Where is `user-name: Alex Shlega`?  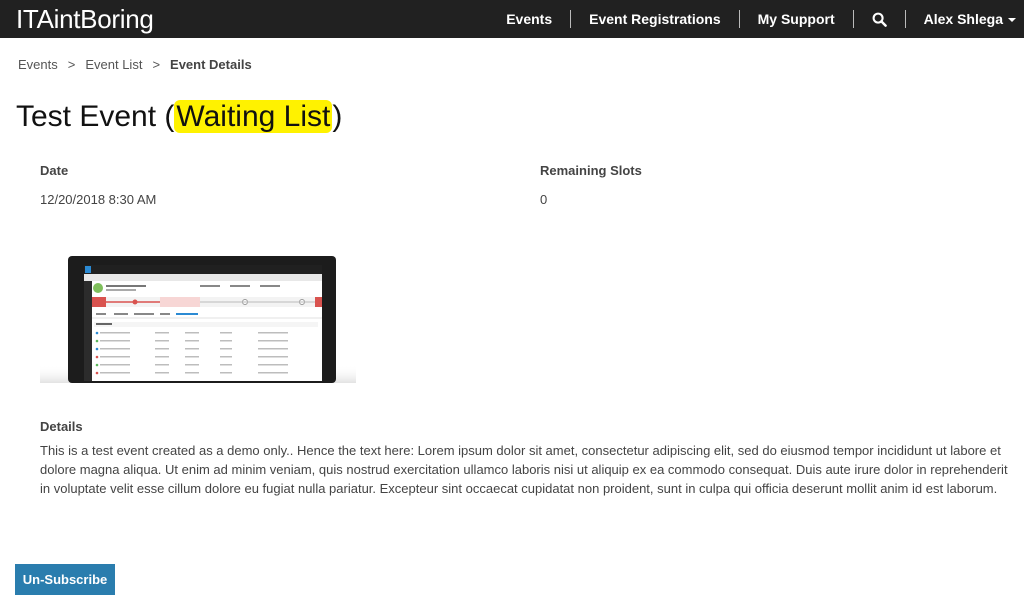 user-name: Alex Shlega is located at coordinates (963, 19).